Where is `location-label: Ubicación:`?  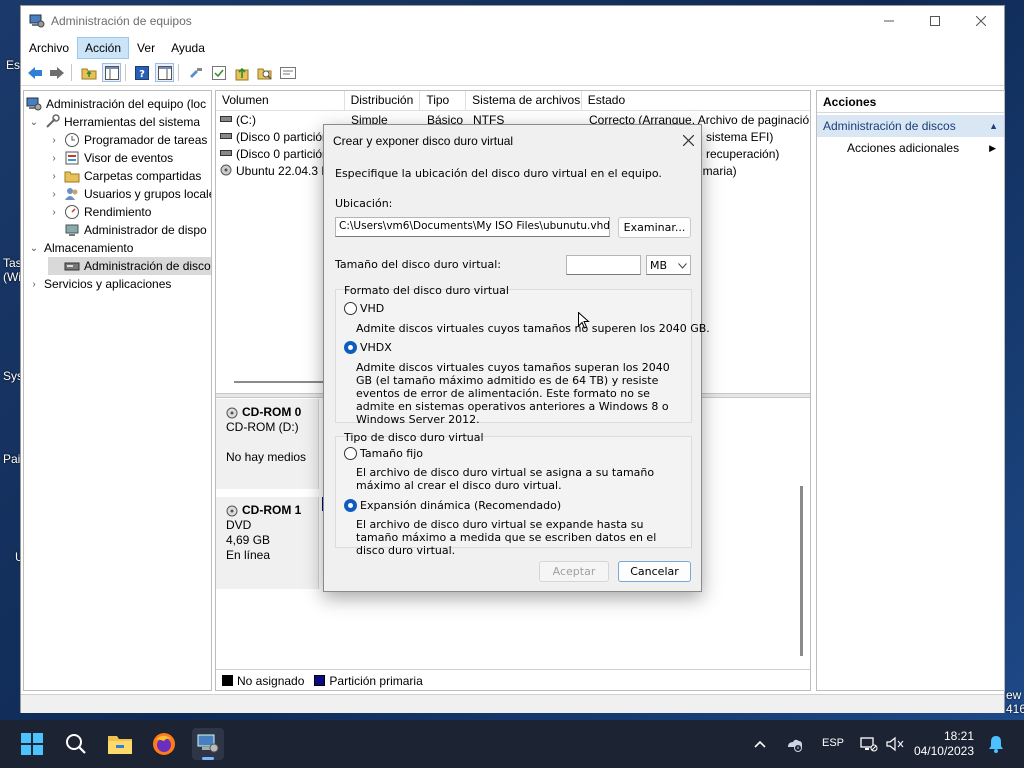
location-label: Ubicación: is located at coordinates (364, 203).